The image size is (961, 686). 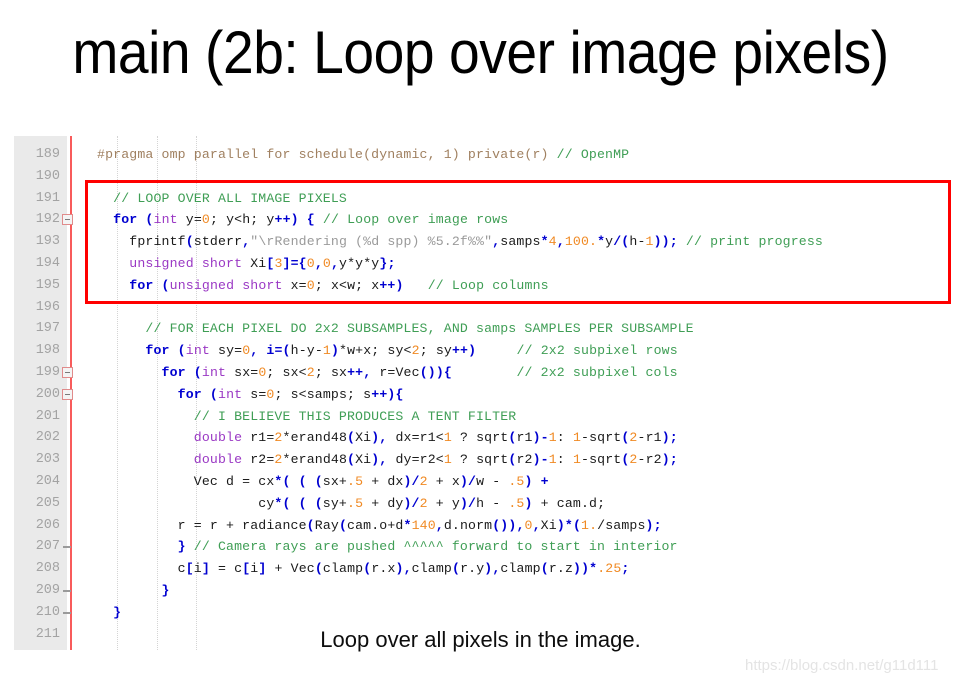 I want to click on line-number: 192, so click(x=47, y=220).